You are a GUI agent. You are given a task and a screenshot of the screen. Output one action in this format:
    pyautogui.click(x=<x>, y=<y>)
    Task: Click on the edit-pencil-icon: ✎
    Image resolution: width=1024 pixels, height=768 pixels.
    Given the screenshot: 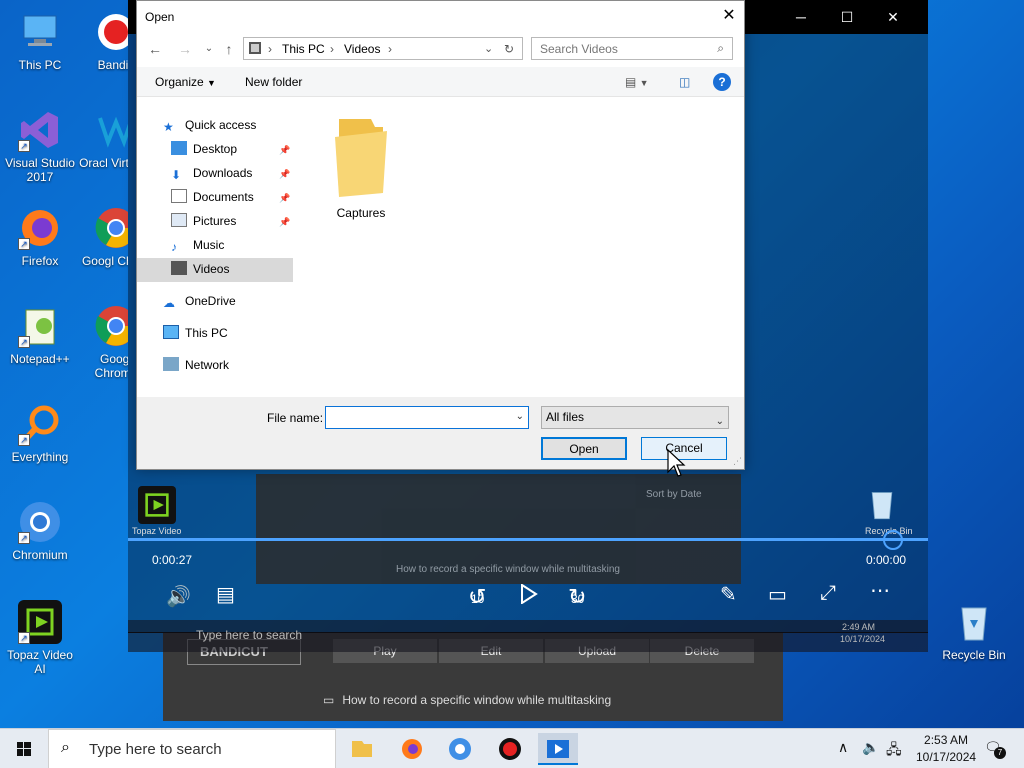 What is the action you would take?
    pyautogui.click(x=728, y=594)
    